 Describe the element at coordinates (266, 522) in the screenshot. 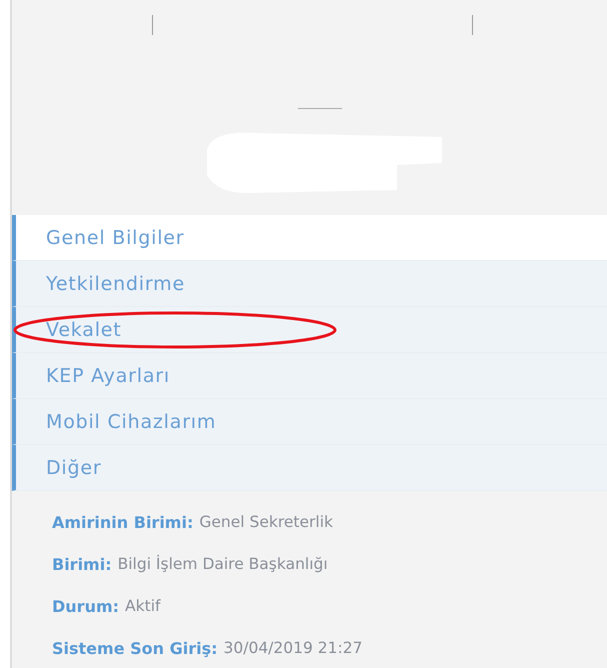

I see `field-value: Genel Sekreterlik` at that location.